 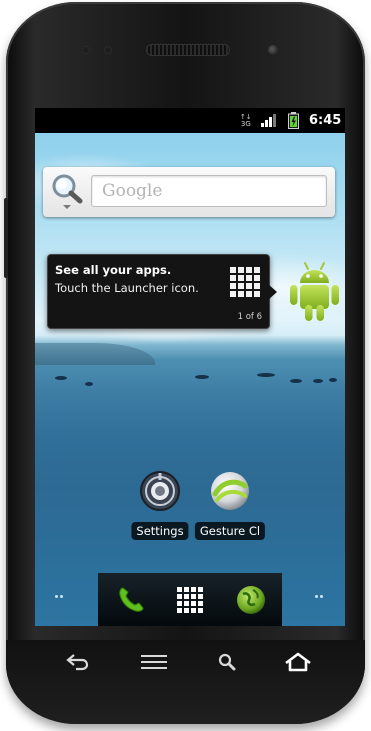 I want to click on dock, so click(x=190, y=599).